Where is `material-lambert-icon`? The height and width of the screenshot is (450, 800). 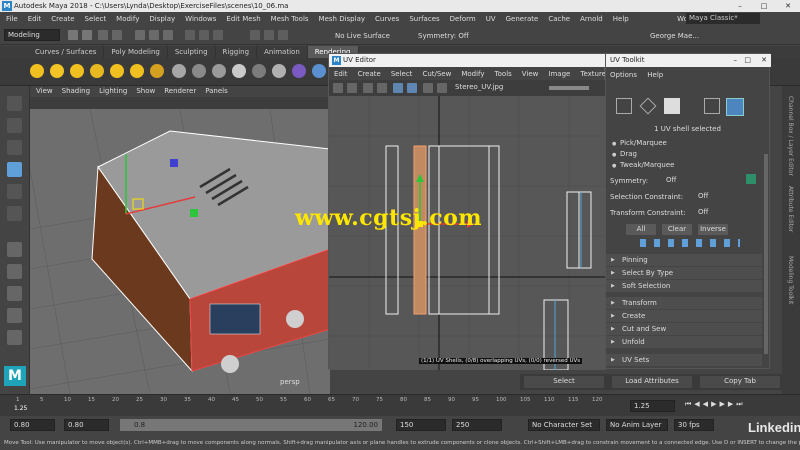
material-lambert-icon is located at coordinates (199, 71).